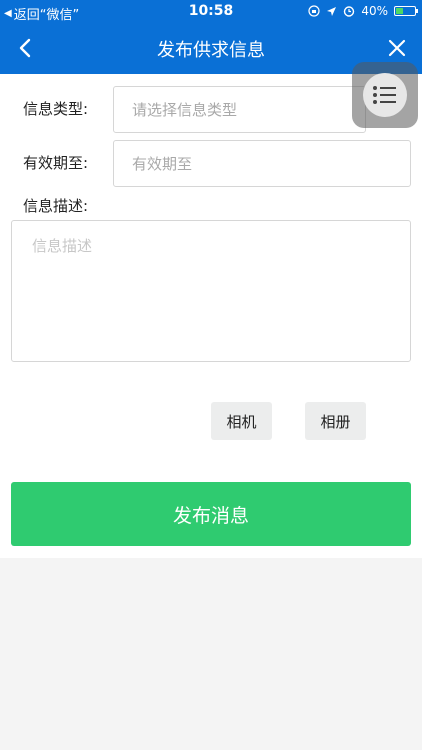 The width and height of the screenshot is (422, 750). Describe the element at coordinates (349, 11) in the screenshot. I see `alarm-icon` at that location.